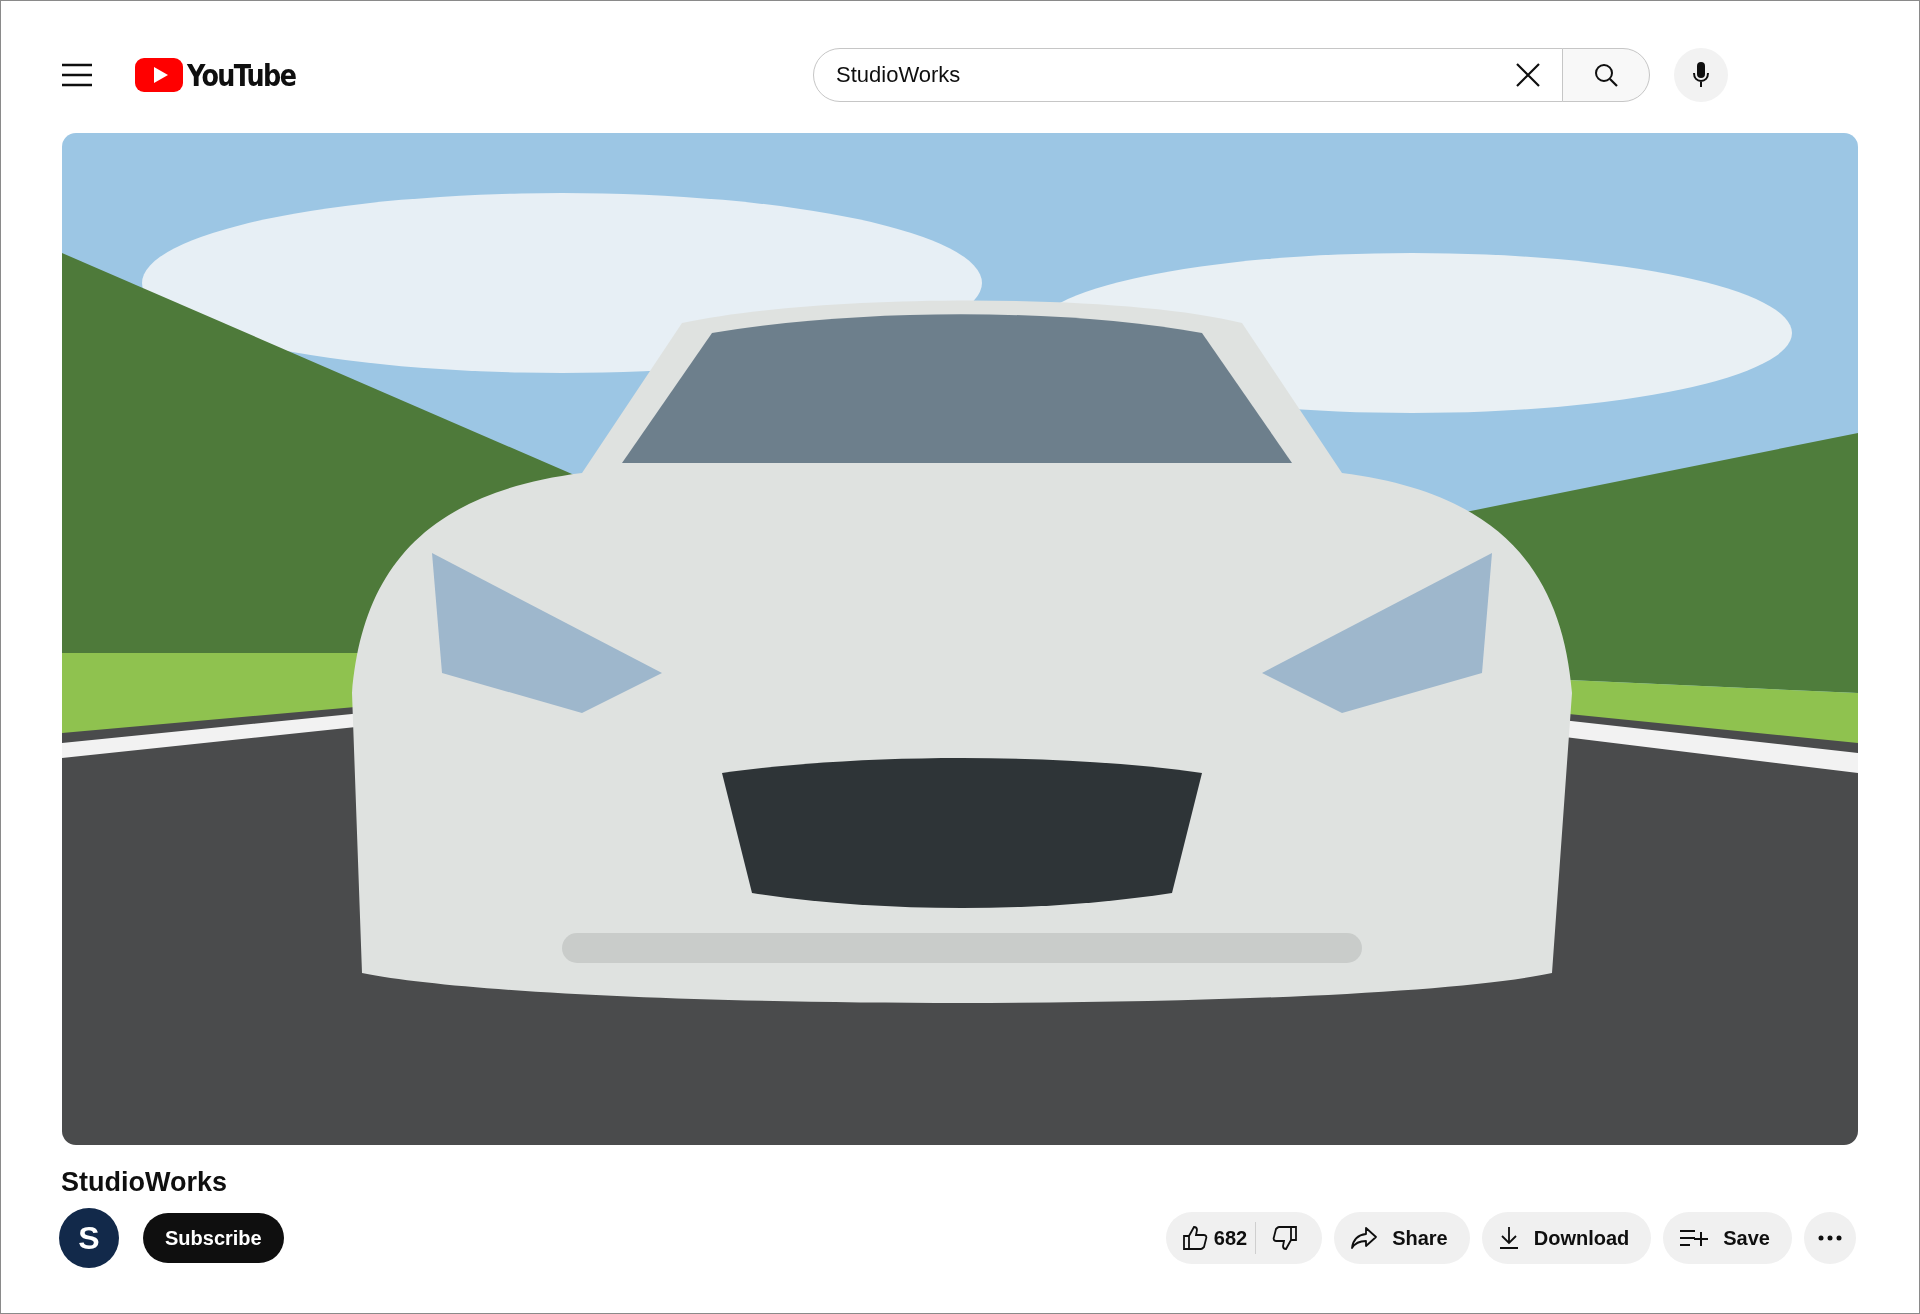  Describe the element at coordinates (213, 1238) in the screenshot. I see `subscribe-button: Subscribe` at that location.